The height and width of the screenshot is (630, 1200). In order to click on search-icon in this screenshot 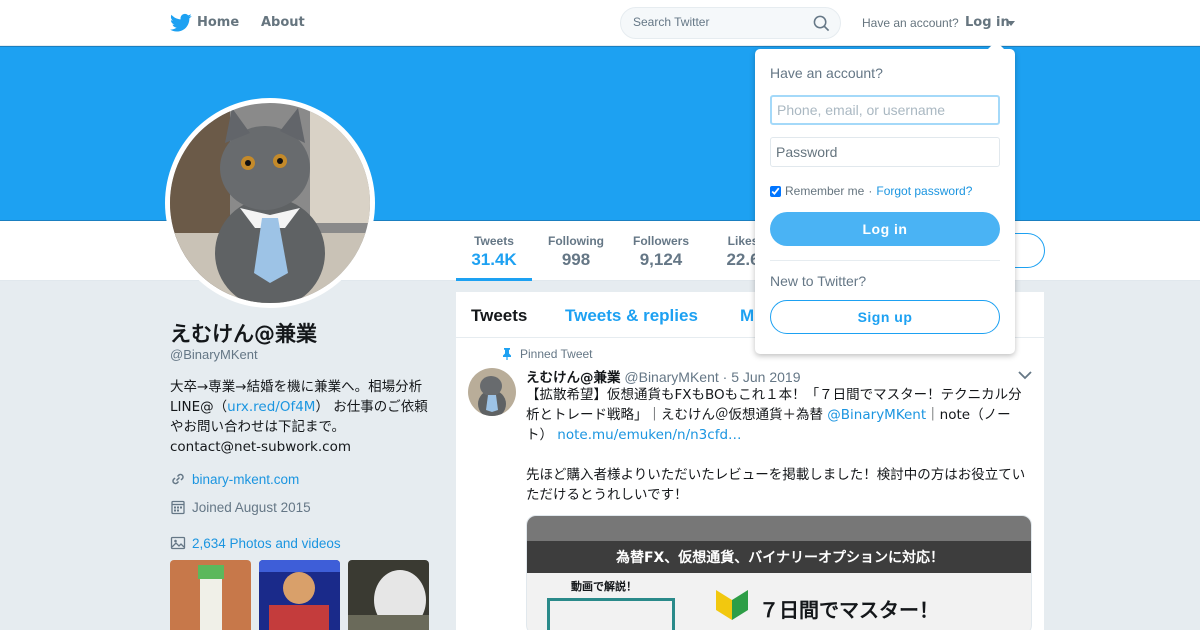, I will do `click(821, 23)`.